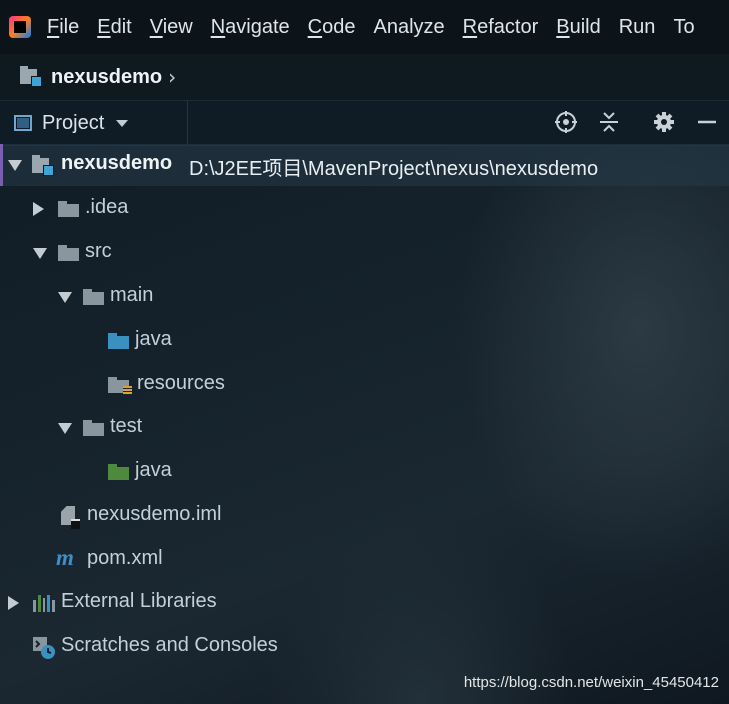 The height and width of the screenshot is (704, 729). What do you see at coordinates (44, 603) in the screenshot?
I see `library-icon` at bounding box center [44, 603].